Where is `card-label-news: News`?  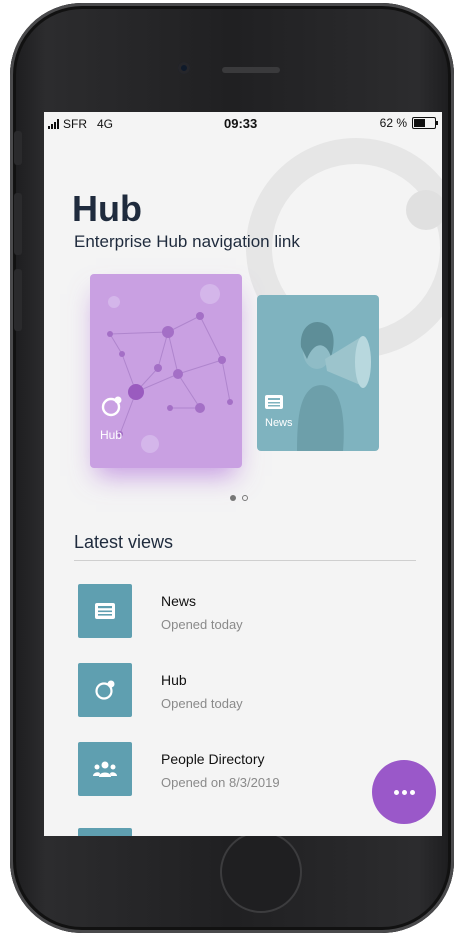 card-label-news: News is located at coordinates (279, 423).